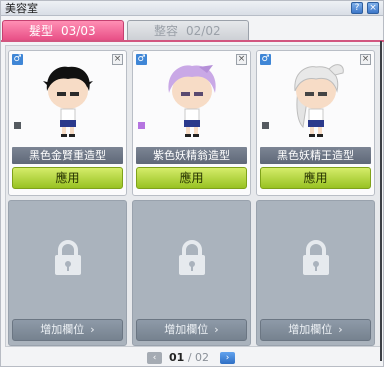  What do you see at coordinates (357, 8) in the screenshot?
I see `help-icon: ?` at bounding box center [357, 8].